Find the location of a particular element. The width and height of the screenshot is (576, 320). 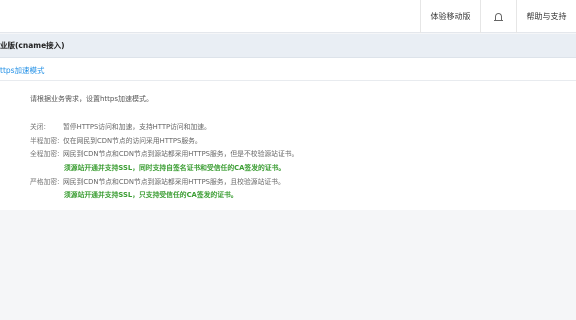

mode-text: 仅在网民到CDN节点的访问采用HTTPS服务。 is located at coordinates (132, 141).